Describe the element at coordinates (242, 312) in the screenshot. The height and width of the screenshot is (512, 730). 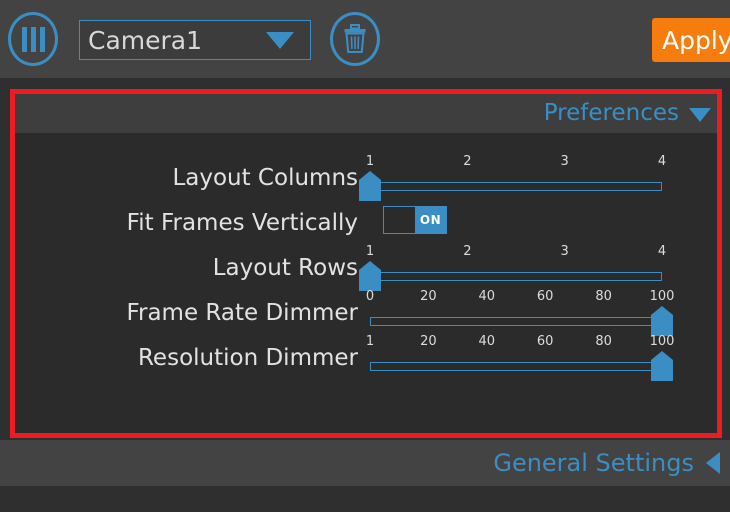
I see `preference-row-label: Frame Rate Dimmer` at that location.